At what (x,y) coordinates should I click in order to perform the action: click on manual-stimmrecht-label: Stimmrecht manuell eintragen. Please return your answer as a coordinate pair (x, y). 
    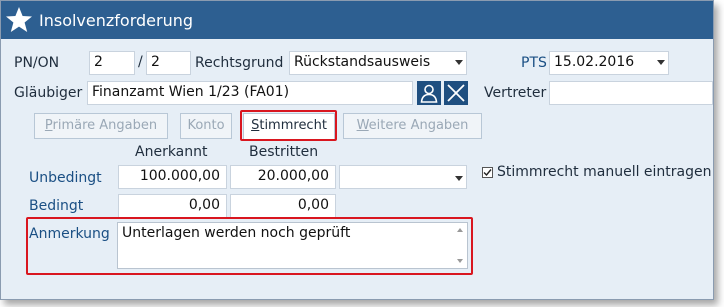
    Looking at the image, I should click on (604, 172).